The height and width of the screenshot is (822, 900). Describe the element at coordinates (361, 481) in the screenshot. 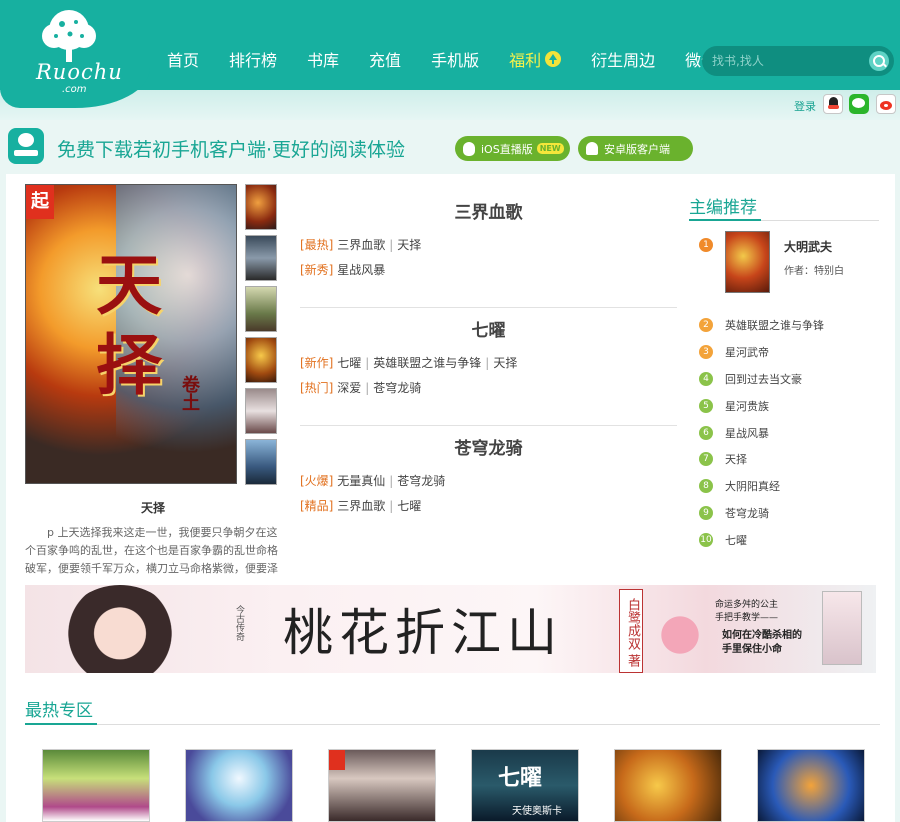

I see `book-link: 无量真仙` at that location.